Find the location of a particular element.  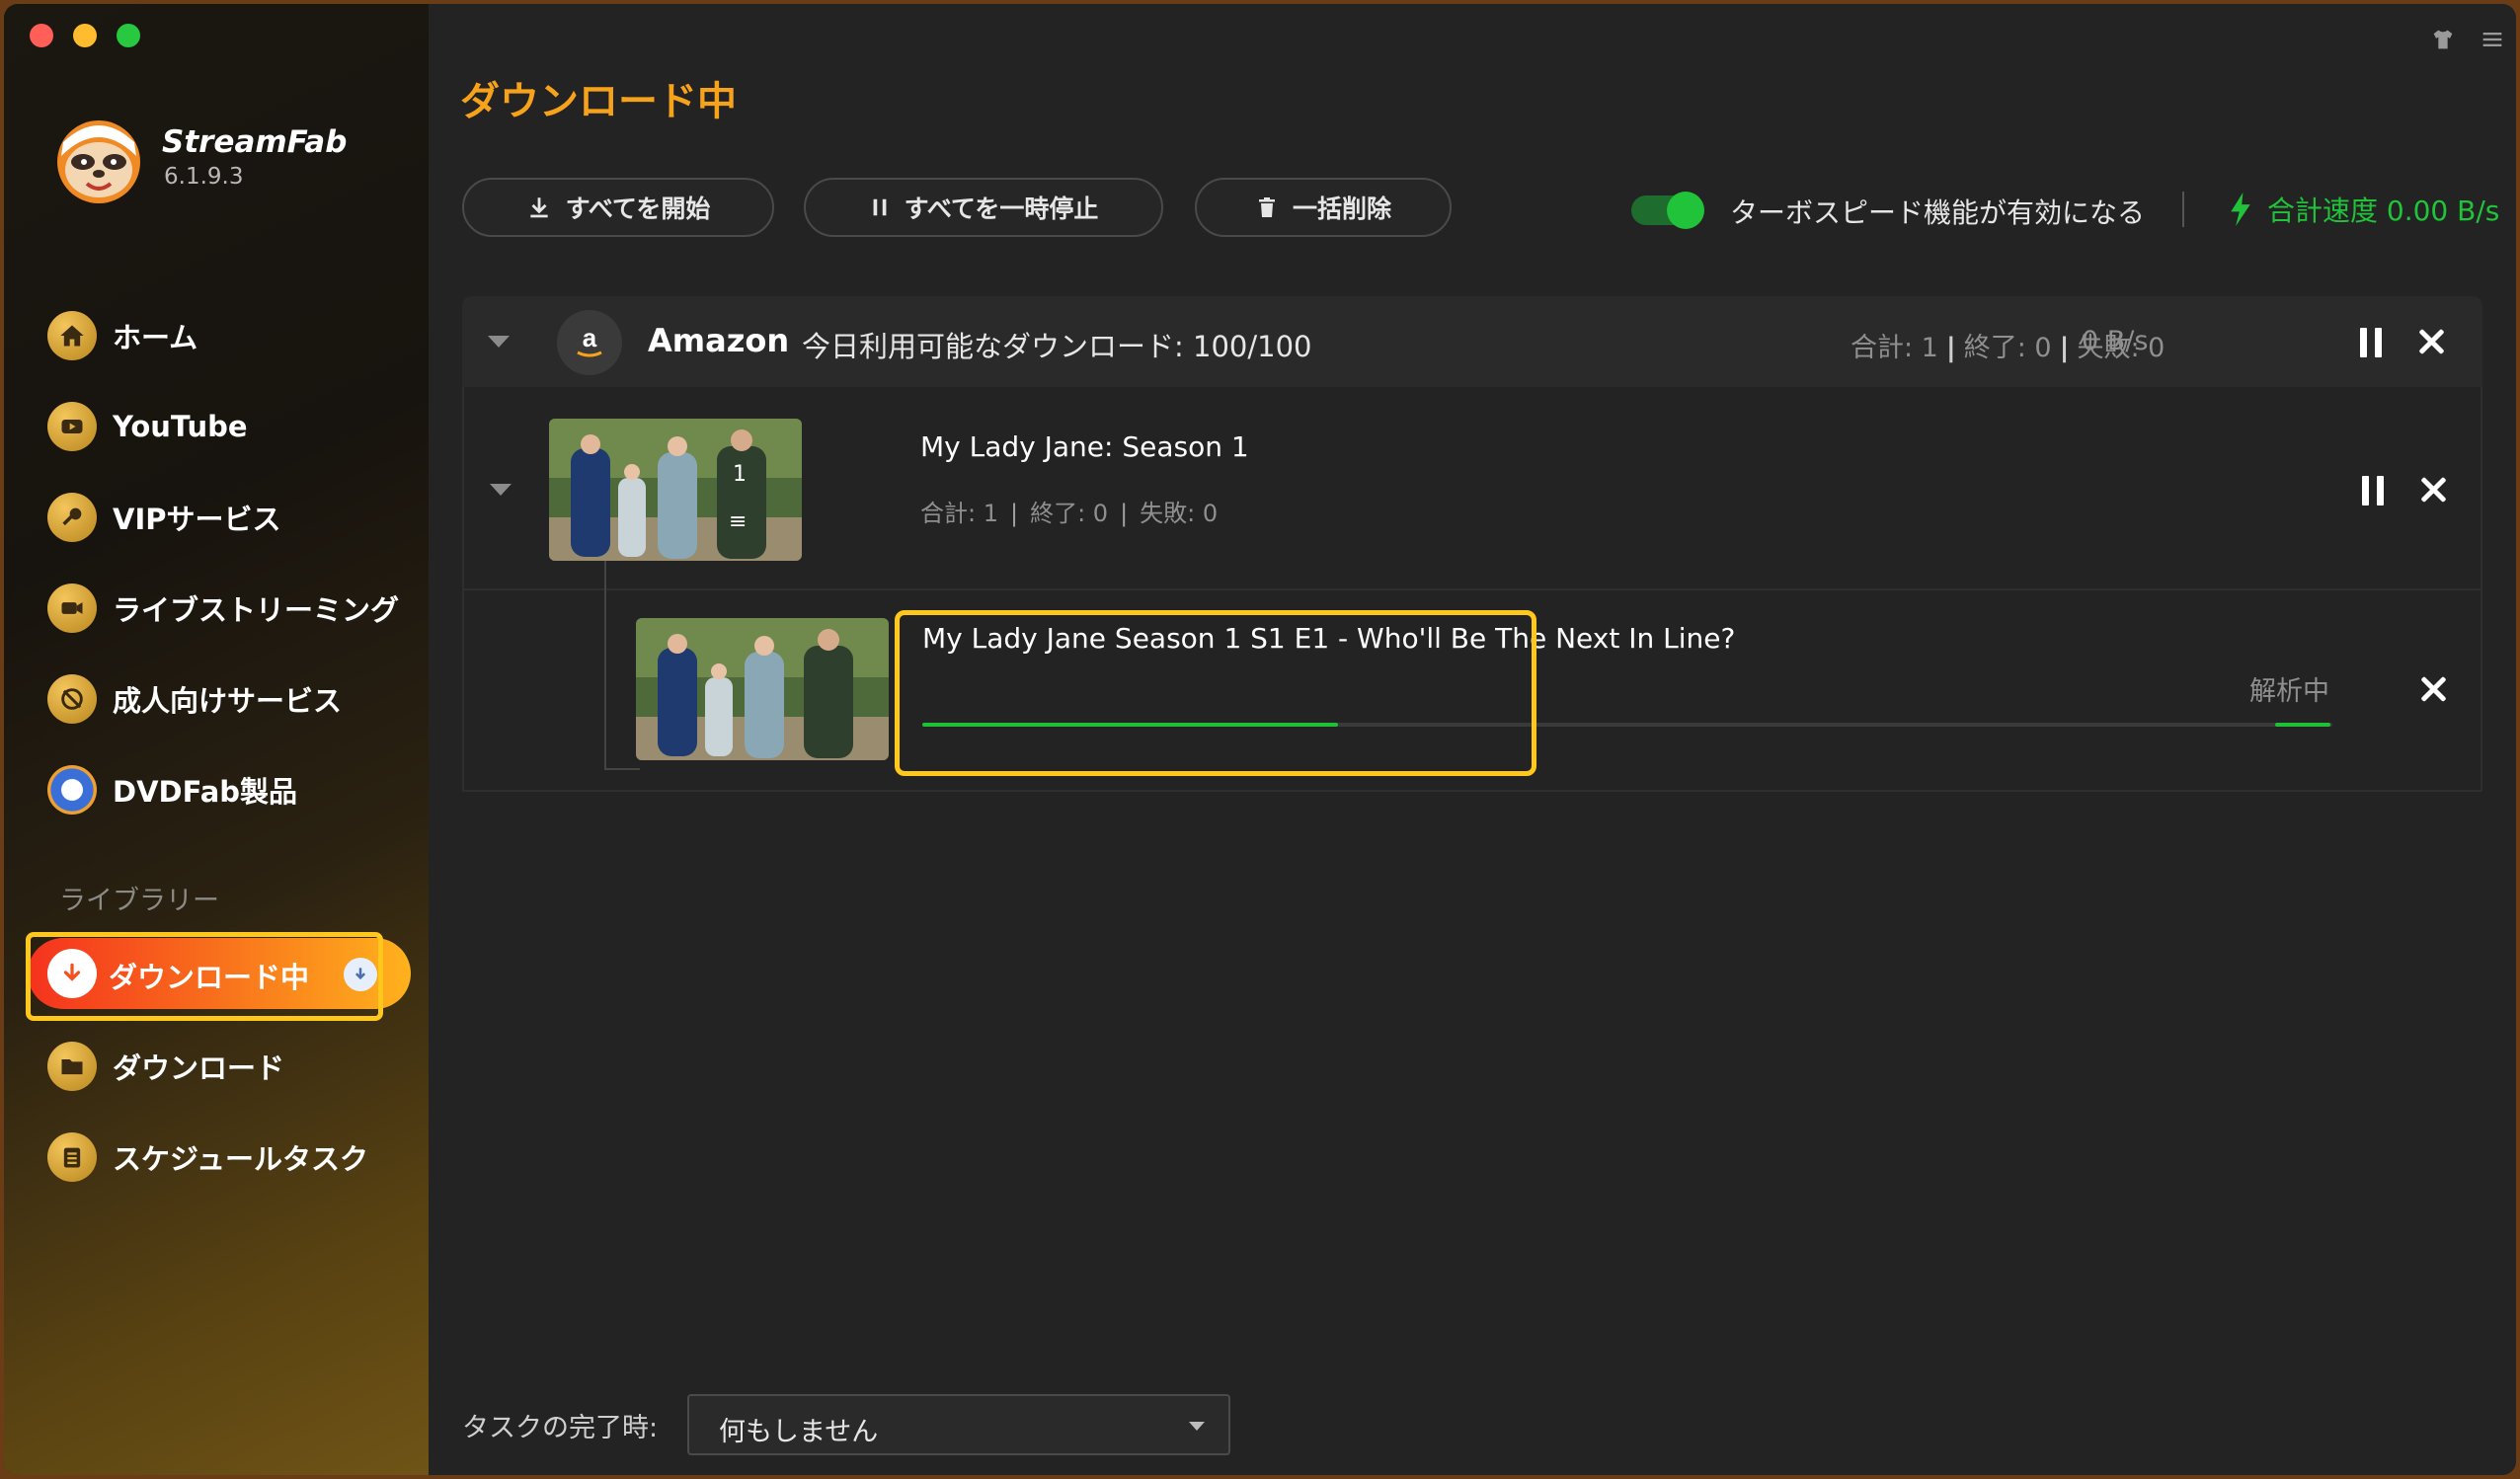

season-thumbnail: 1 ≡ is located at coordinates (675, 490).